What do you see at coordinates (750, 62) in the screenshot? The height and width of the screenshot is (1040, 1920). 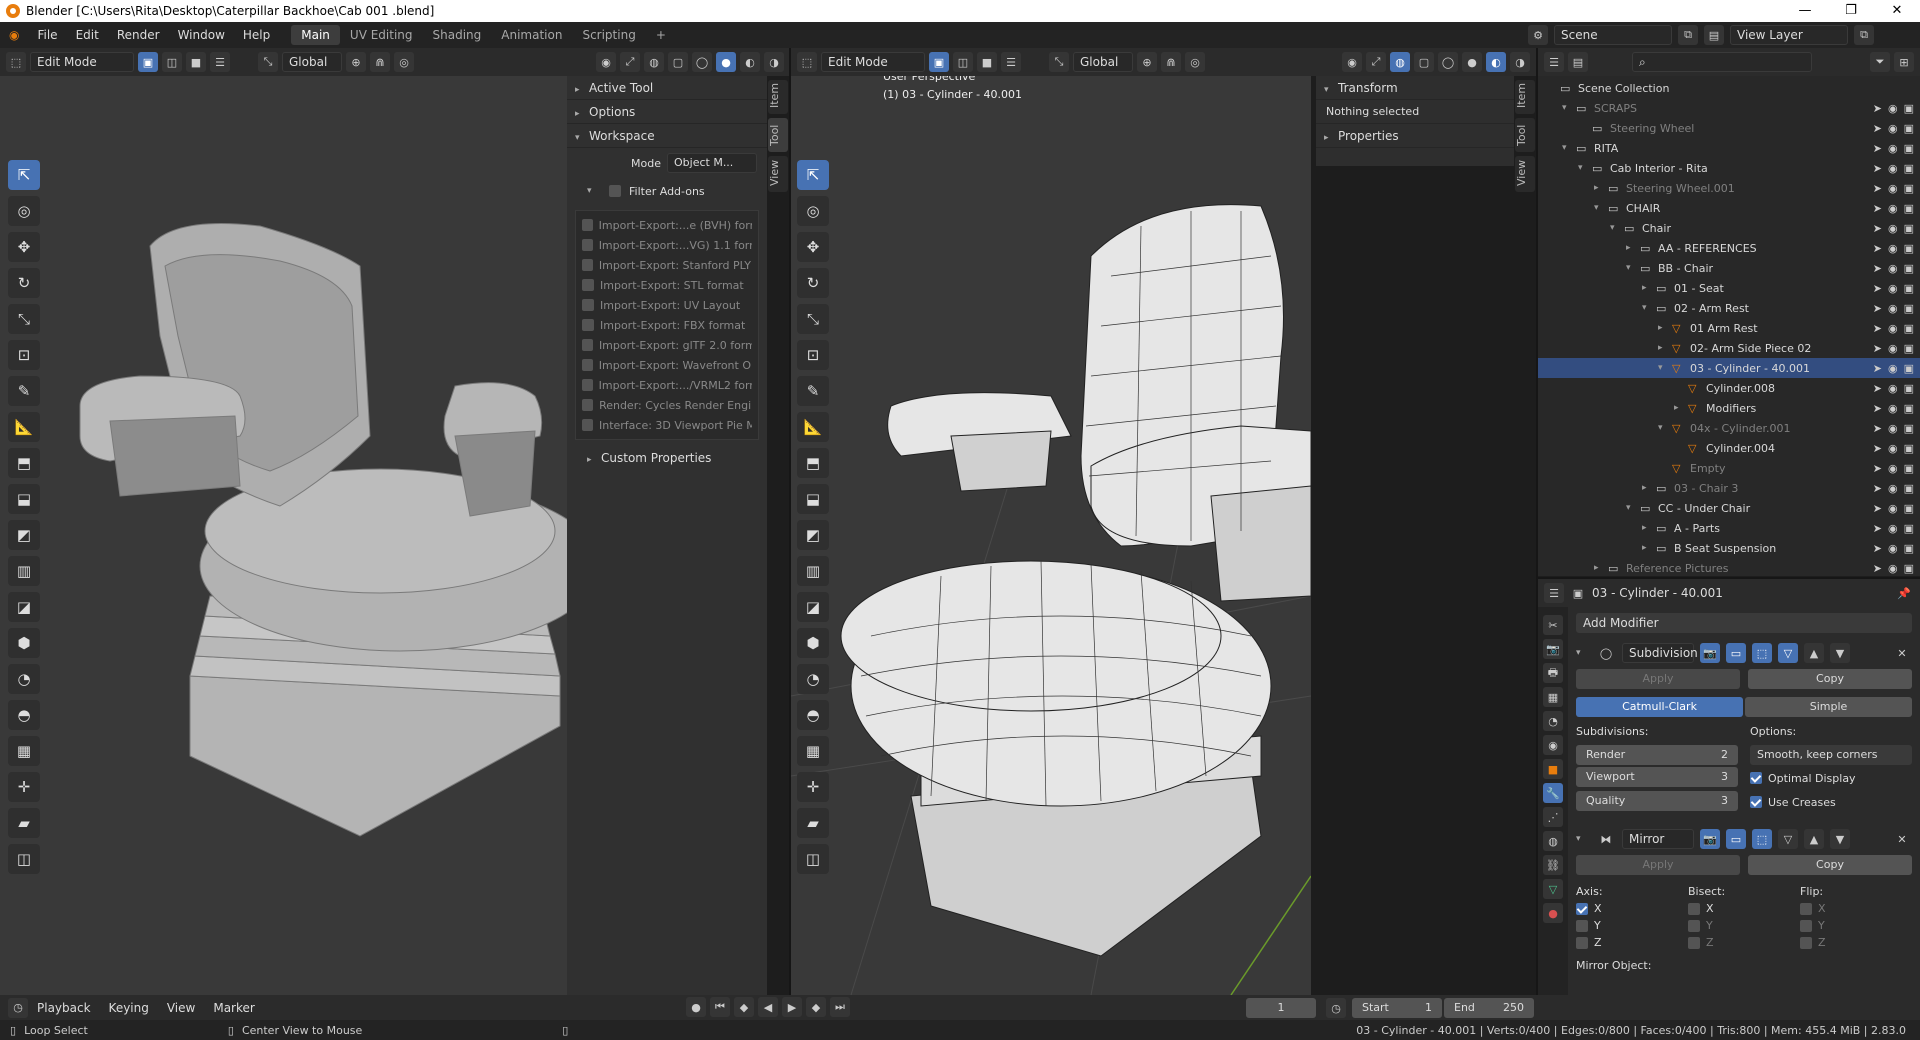 I see `material-shading-icon: ◐` at bounding box center [750, 62].